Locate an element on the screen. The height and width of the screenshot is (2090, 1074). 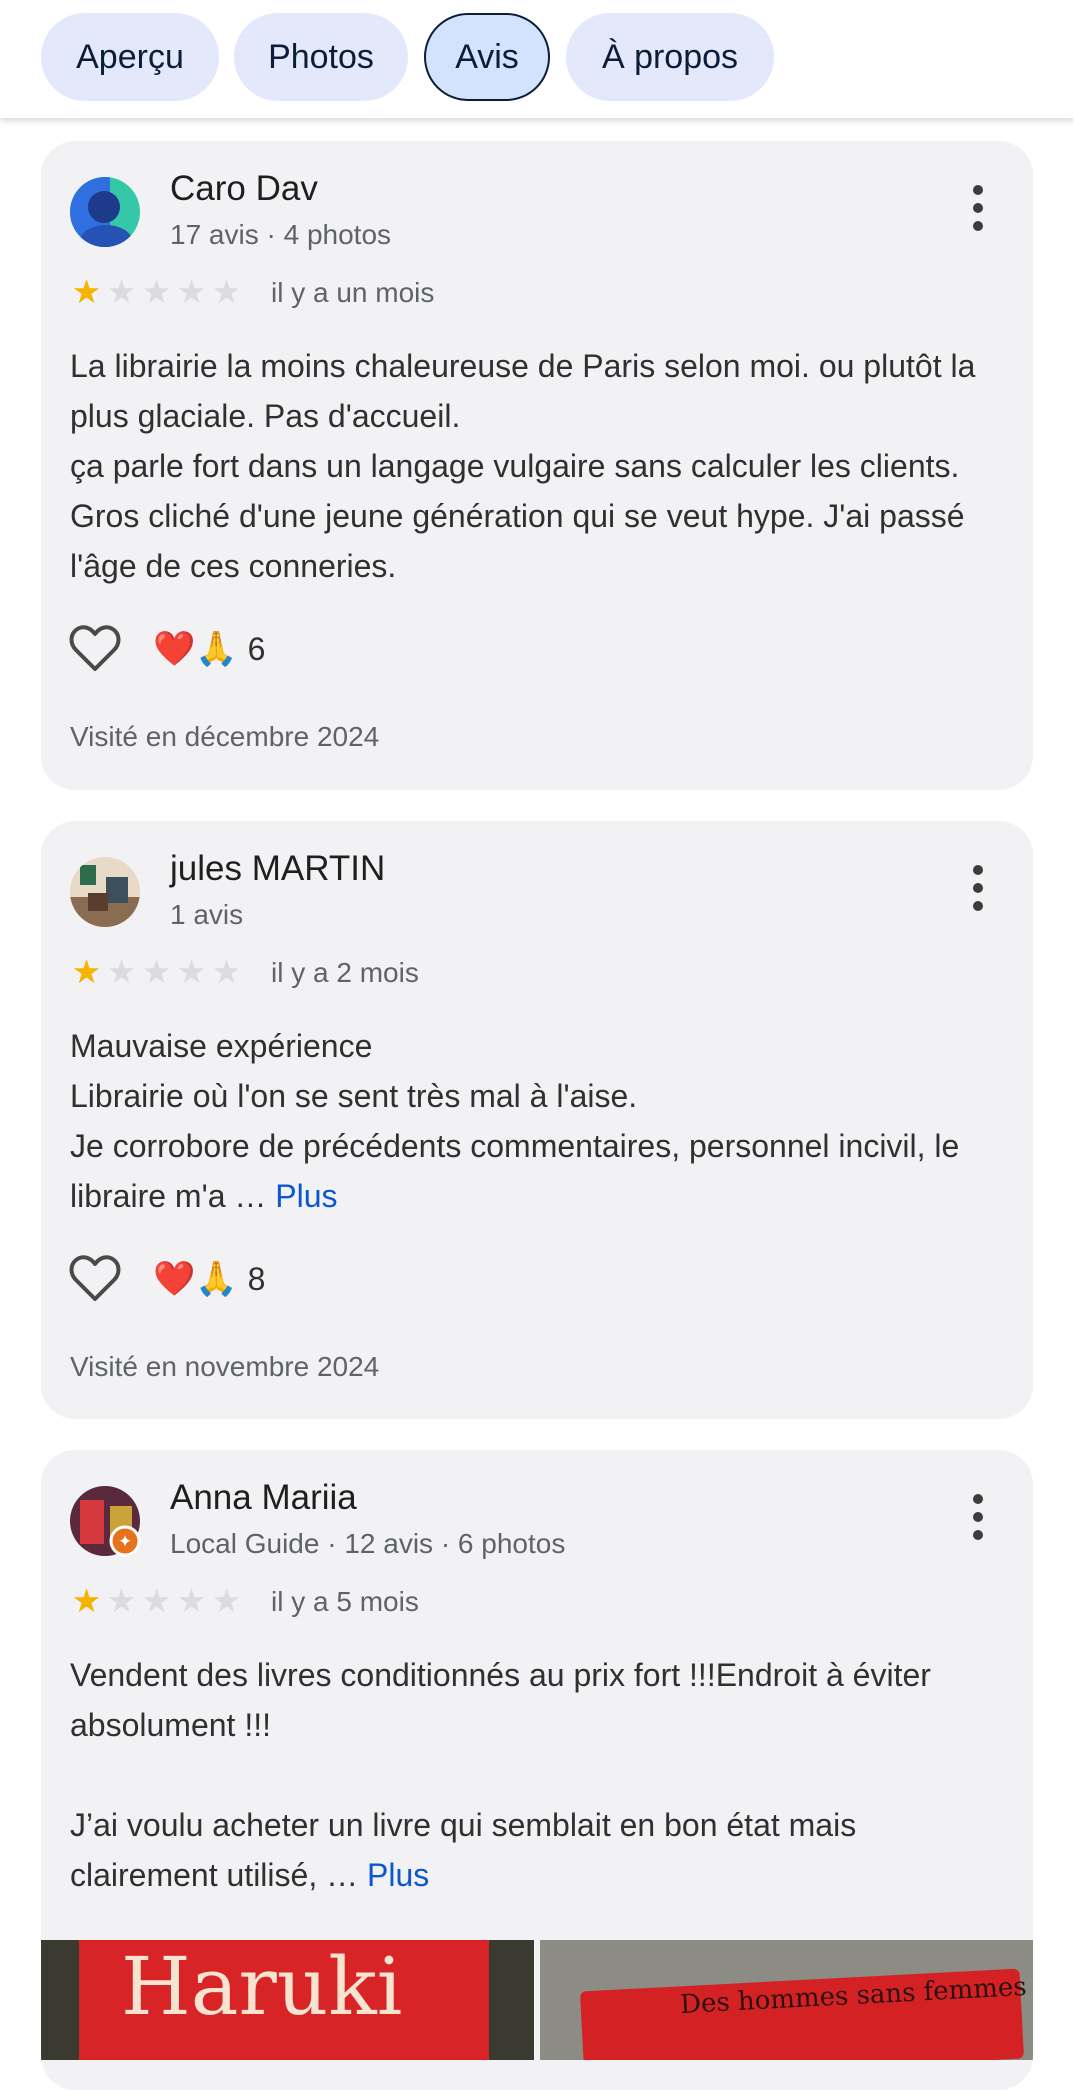
reviewer-name: Anna Mariia is located at coordinates (263, 1498).